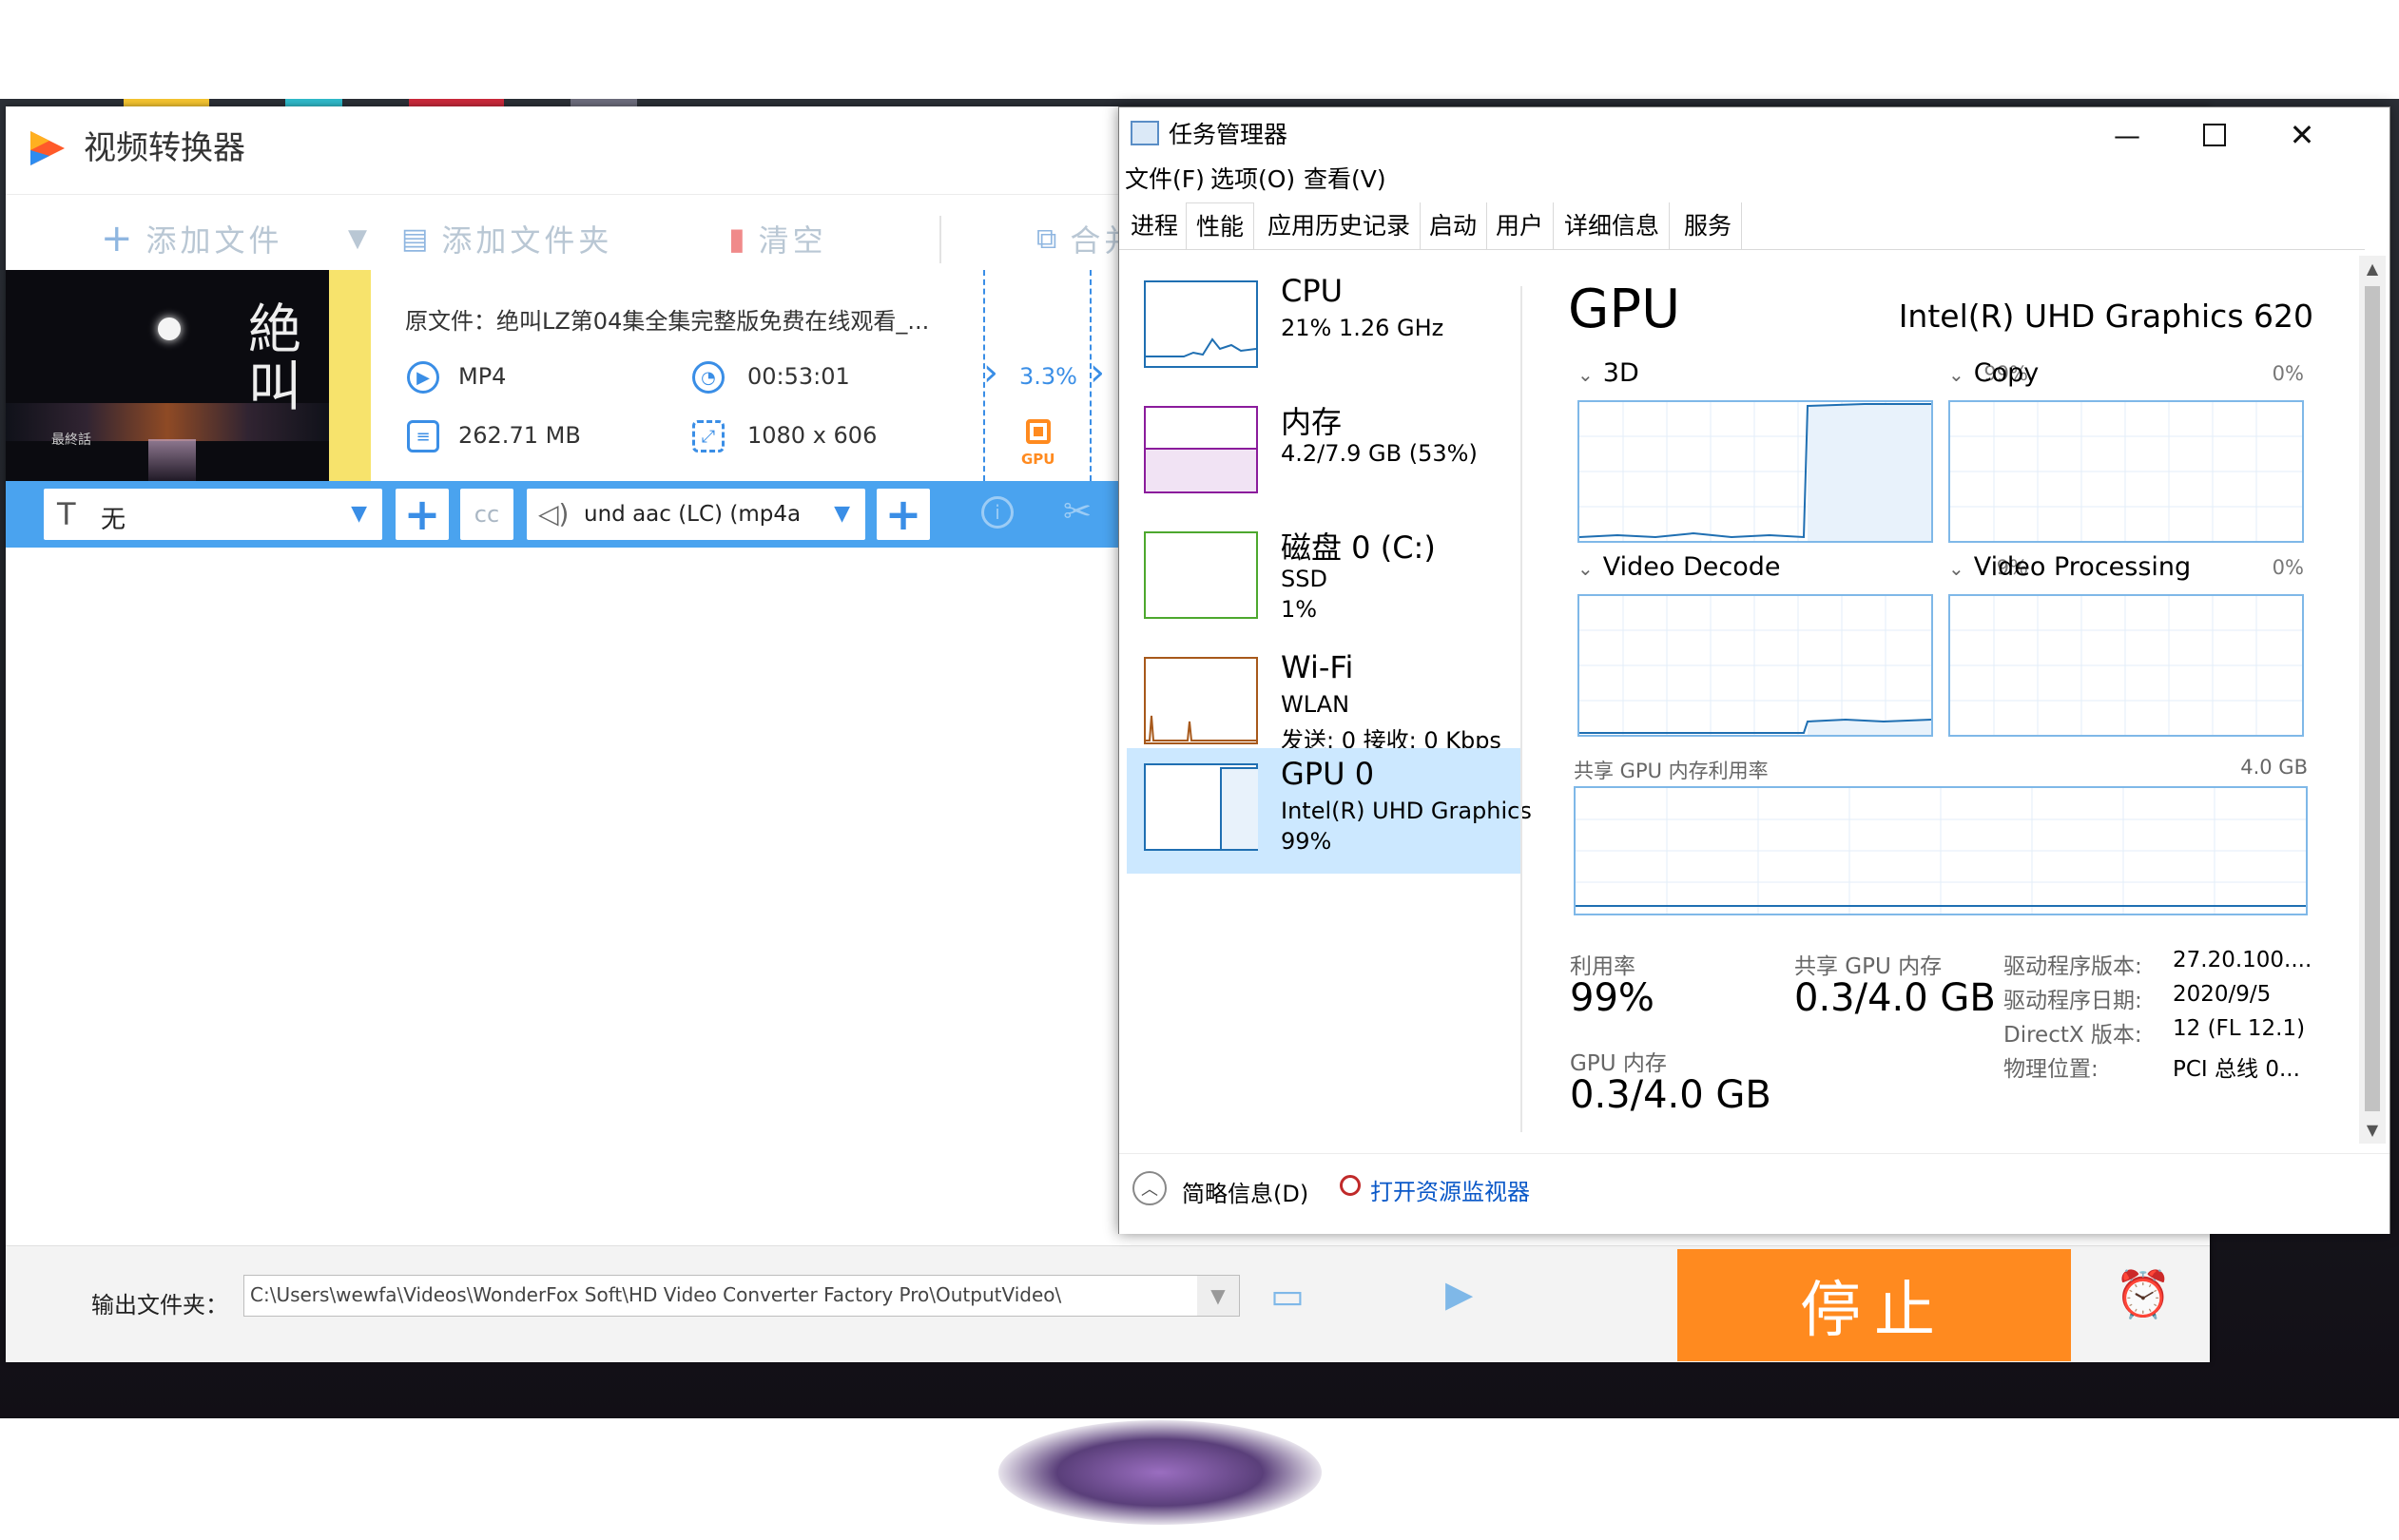 The image size is (2399, 1540). I want to click on app-title: 视频转换器, so click(164, 148).